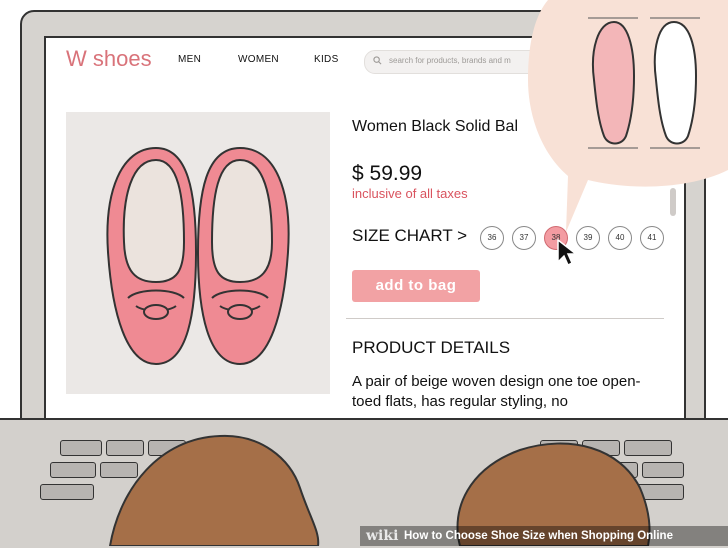 This screenshot has width=728, height=548. Describe the element at coordinates (258, 59) in the screenshot. I see `nav-women: WOMEN` at that location.